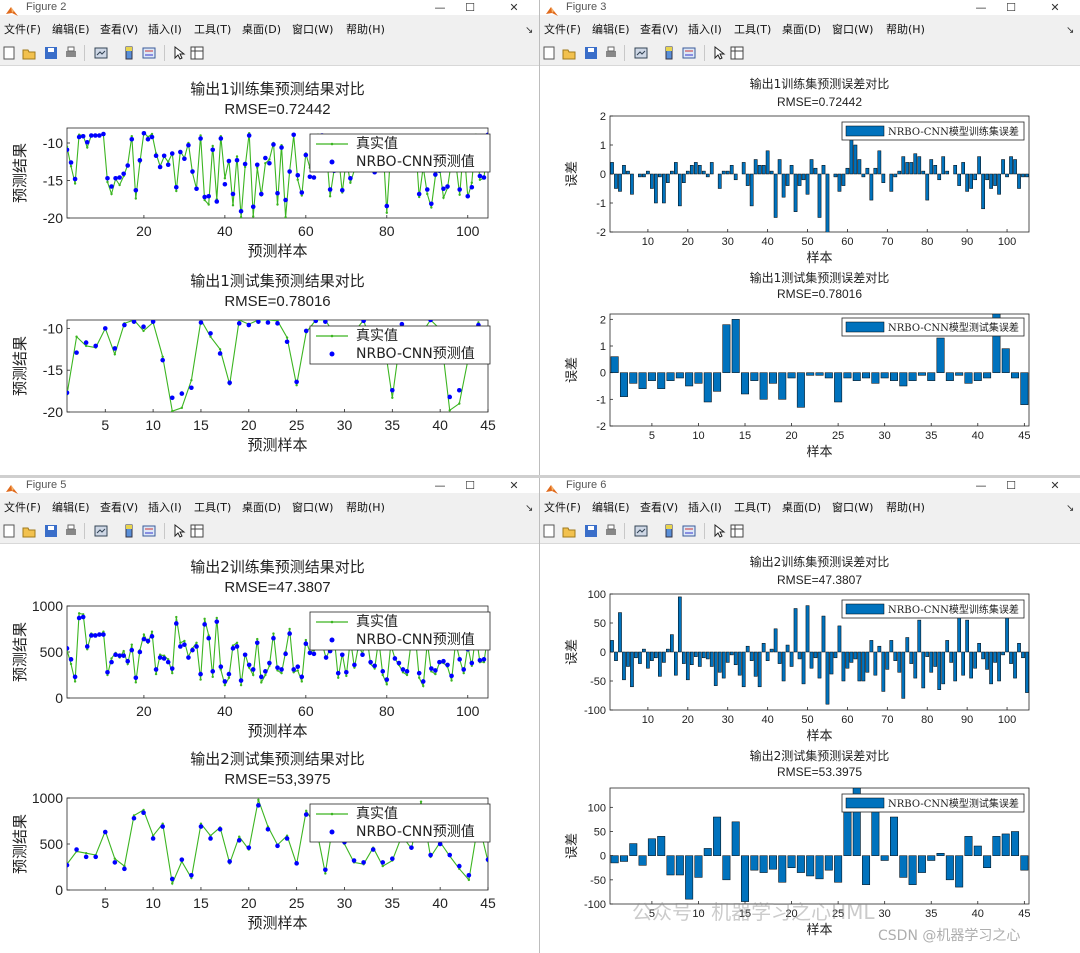  What do you see at coordinates (306, 231) in the screenshot?
I see `x-tick-label: 60` at bounding box center [306, 231].